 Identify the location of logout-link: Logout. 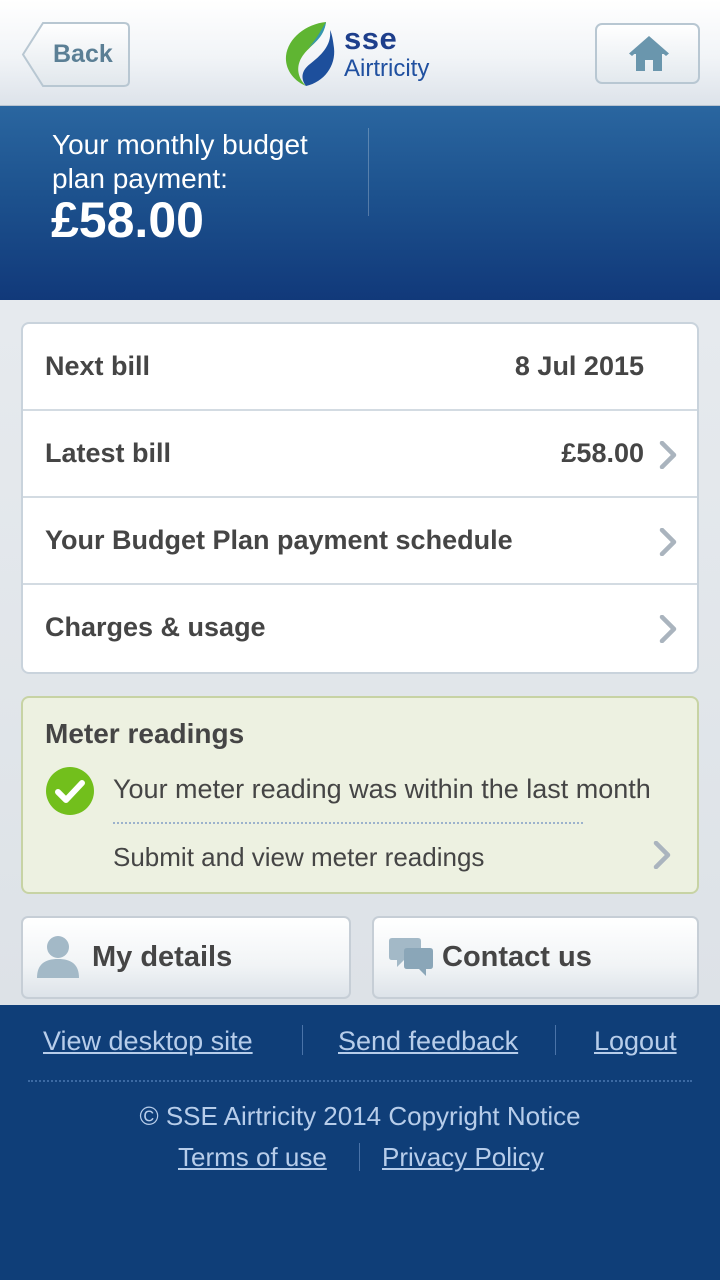
(635, 1041).